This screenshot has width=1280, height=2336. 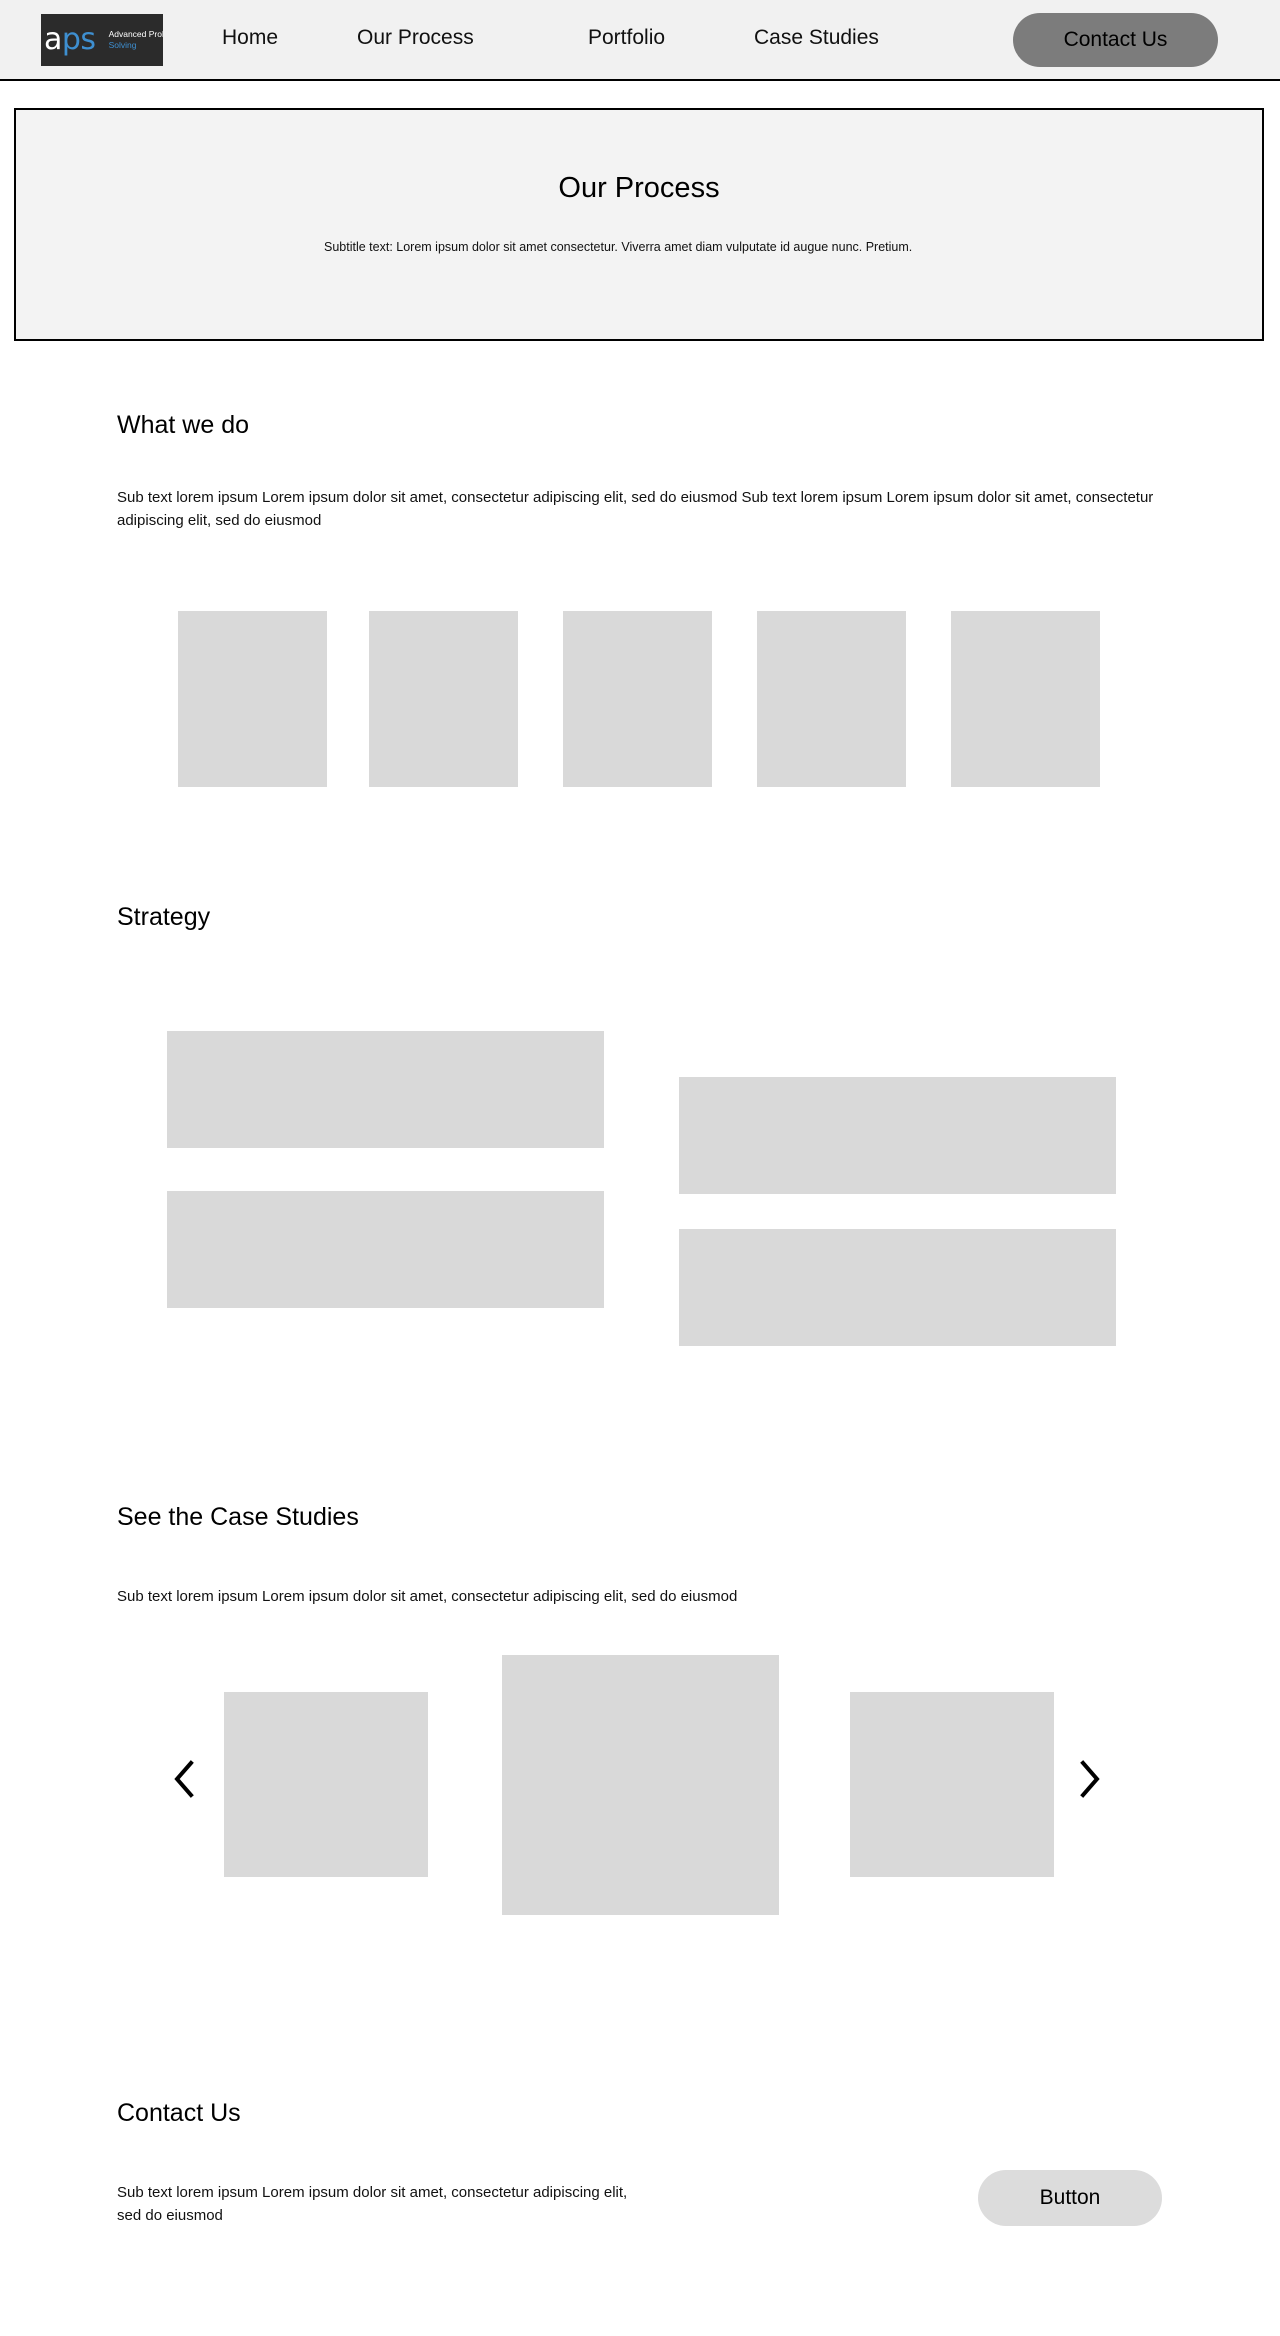 What do you see at coordinates (164, 917) in the screenshot?
I see `strategy-title: Strategy` at bounding box center [164, 917].